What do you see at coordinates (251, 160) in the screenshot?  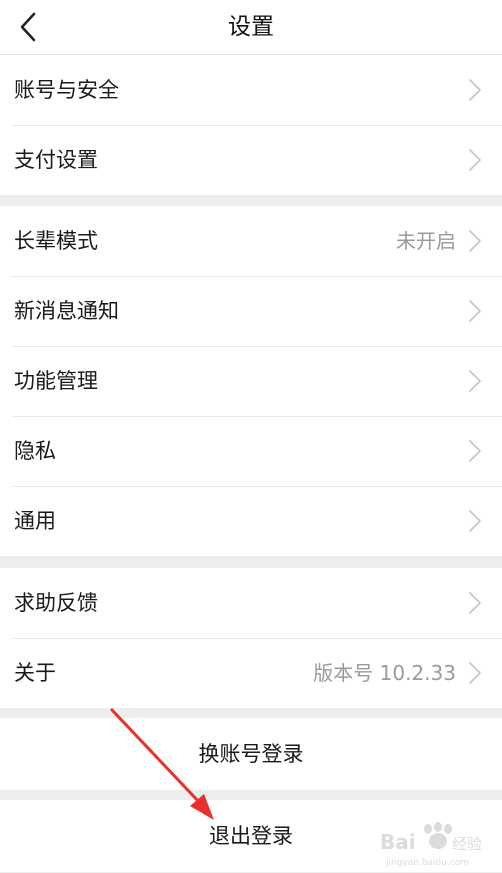 I see `settings-item-payment: 支付设置` at bounding box center [251, 160].